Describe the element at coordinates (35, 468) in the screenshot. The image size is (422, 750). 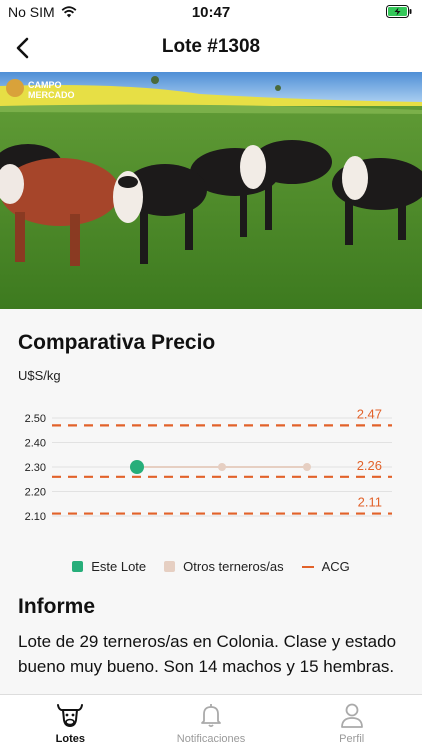
I see `y-tick-label: 2.30` at that location.